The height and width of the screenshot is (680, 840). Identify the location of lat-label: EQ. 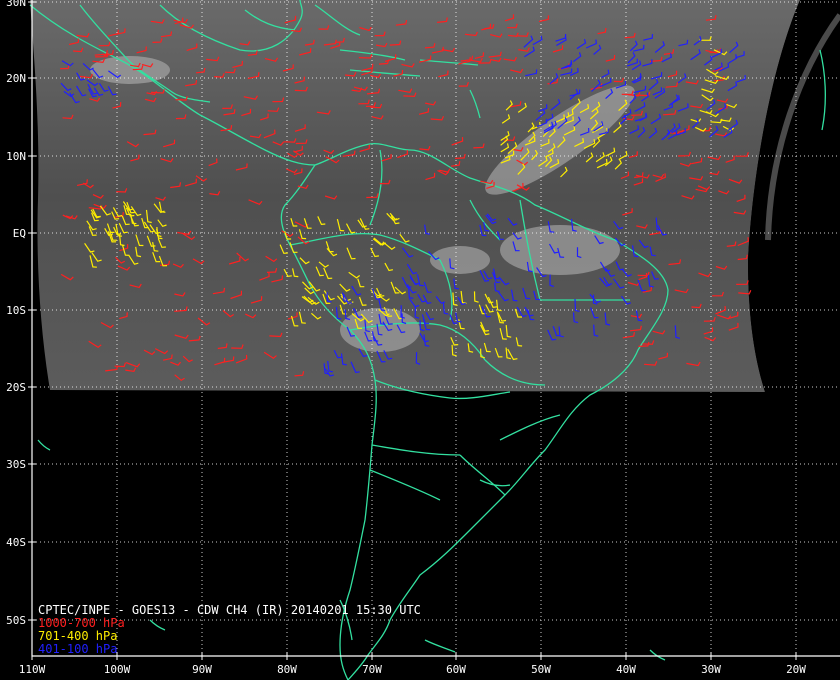
(19, 233).